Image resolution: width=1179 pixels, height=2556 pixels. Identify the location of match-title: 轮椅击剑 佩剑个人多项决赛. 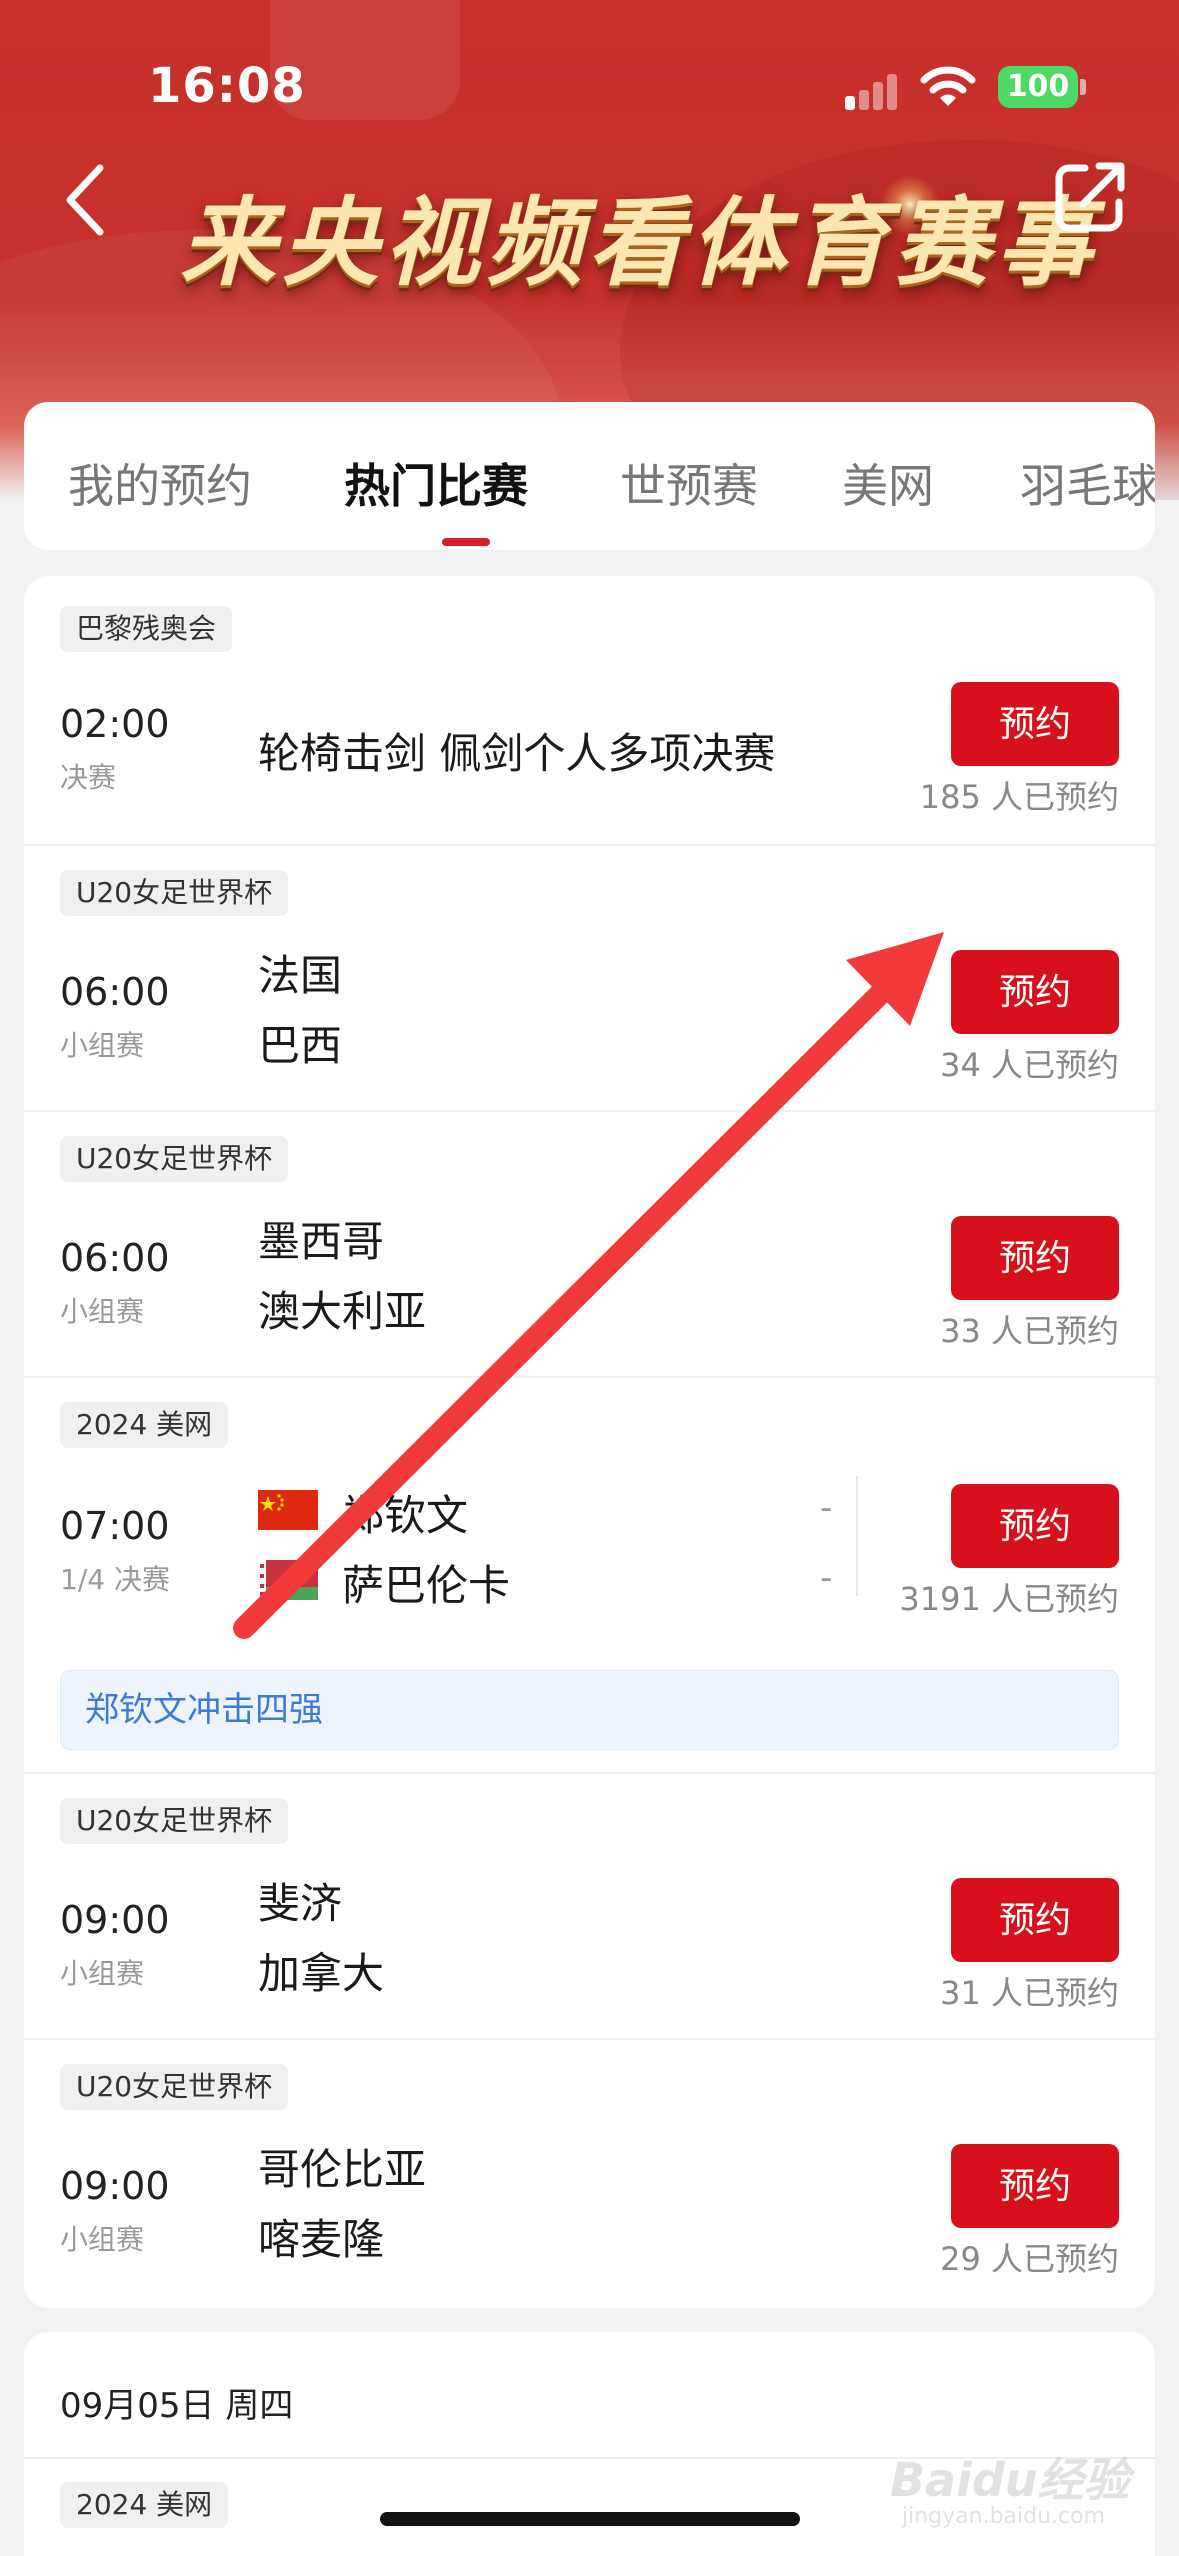
(517, 753).